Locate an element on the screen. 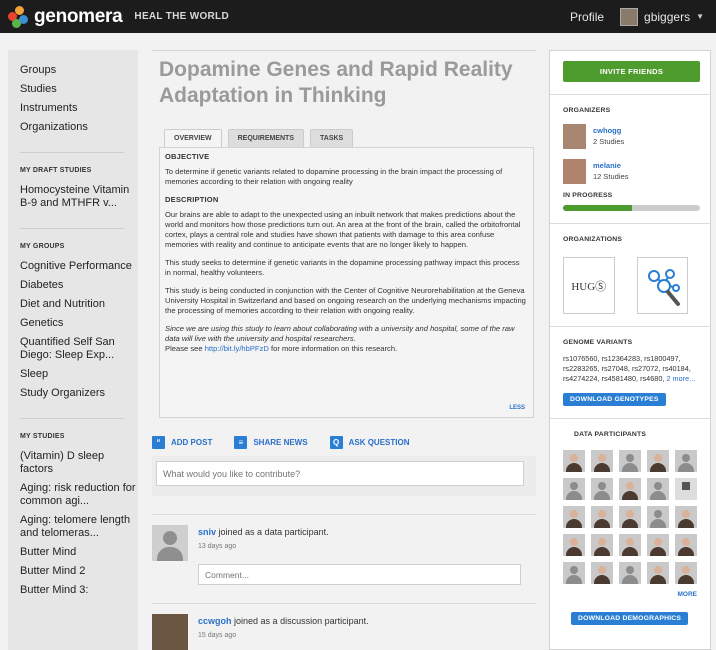 This screenshot has height=650, width=716. contribute-box is located at coordinates (344, 476).